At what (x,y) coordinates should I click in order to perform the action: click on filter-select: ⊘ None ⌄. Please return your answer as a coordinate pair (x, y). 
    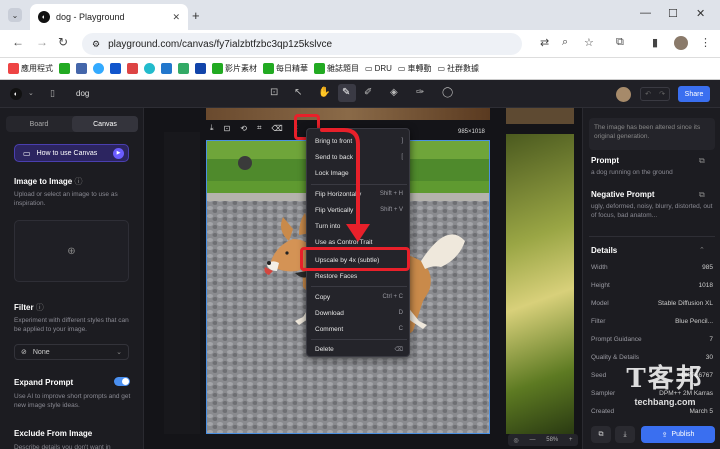
    Looking at the image, I should click on (71, 352).